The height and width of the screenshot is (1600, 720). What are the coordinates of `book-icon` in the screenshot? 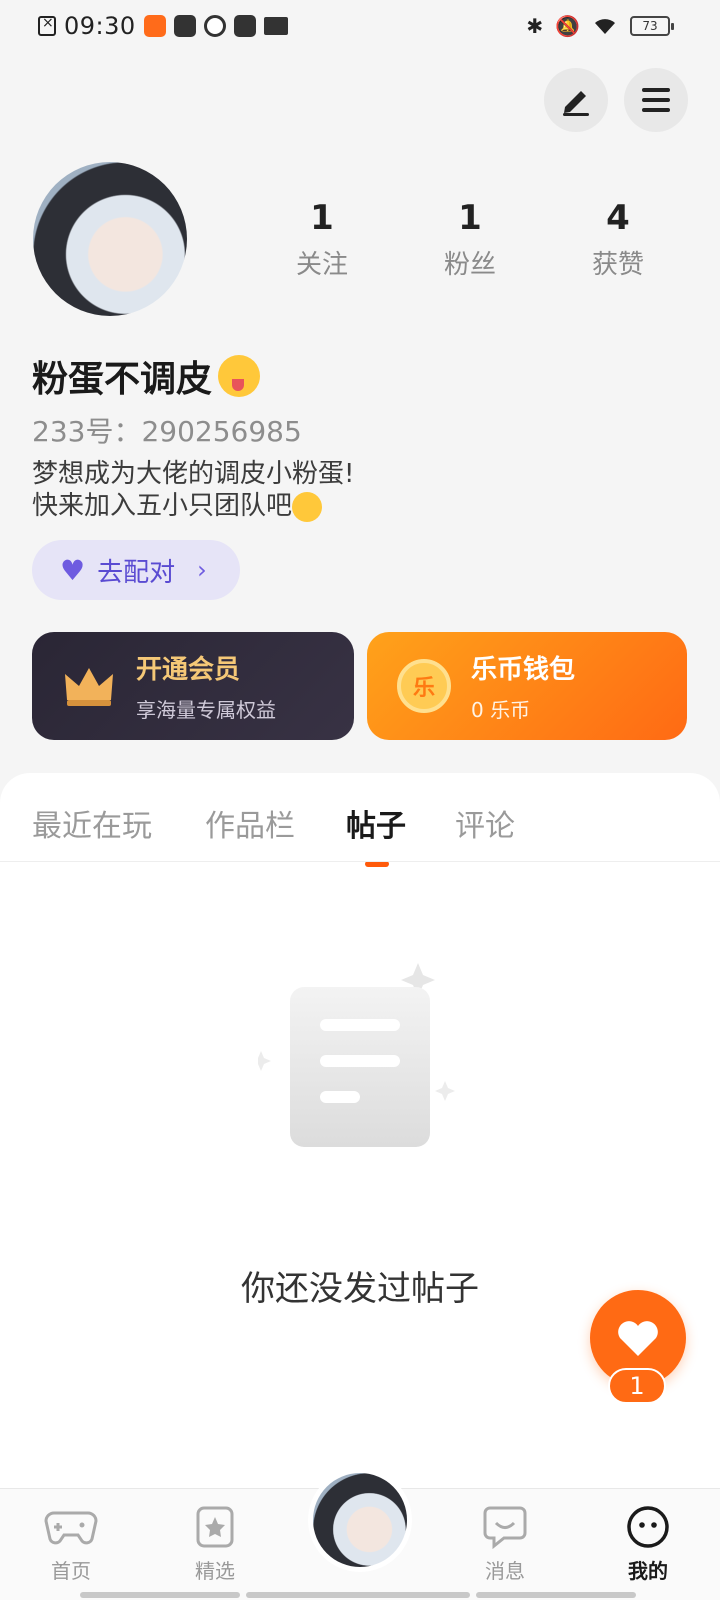 It's located at (275, 26).